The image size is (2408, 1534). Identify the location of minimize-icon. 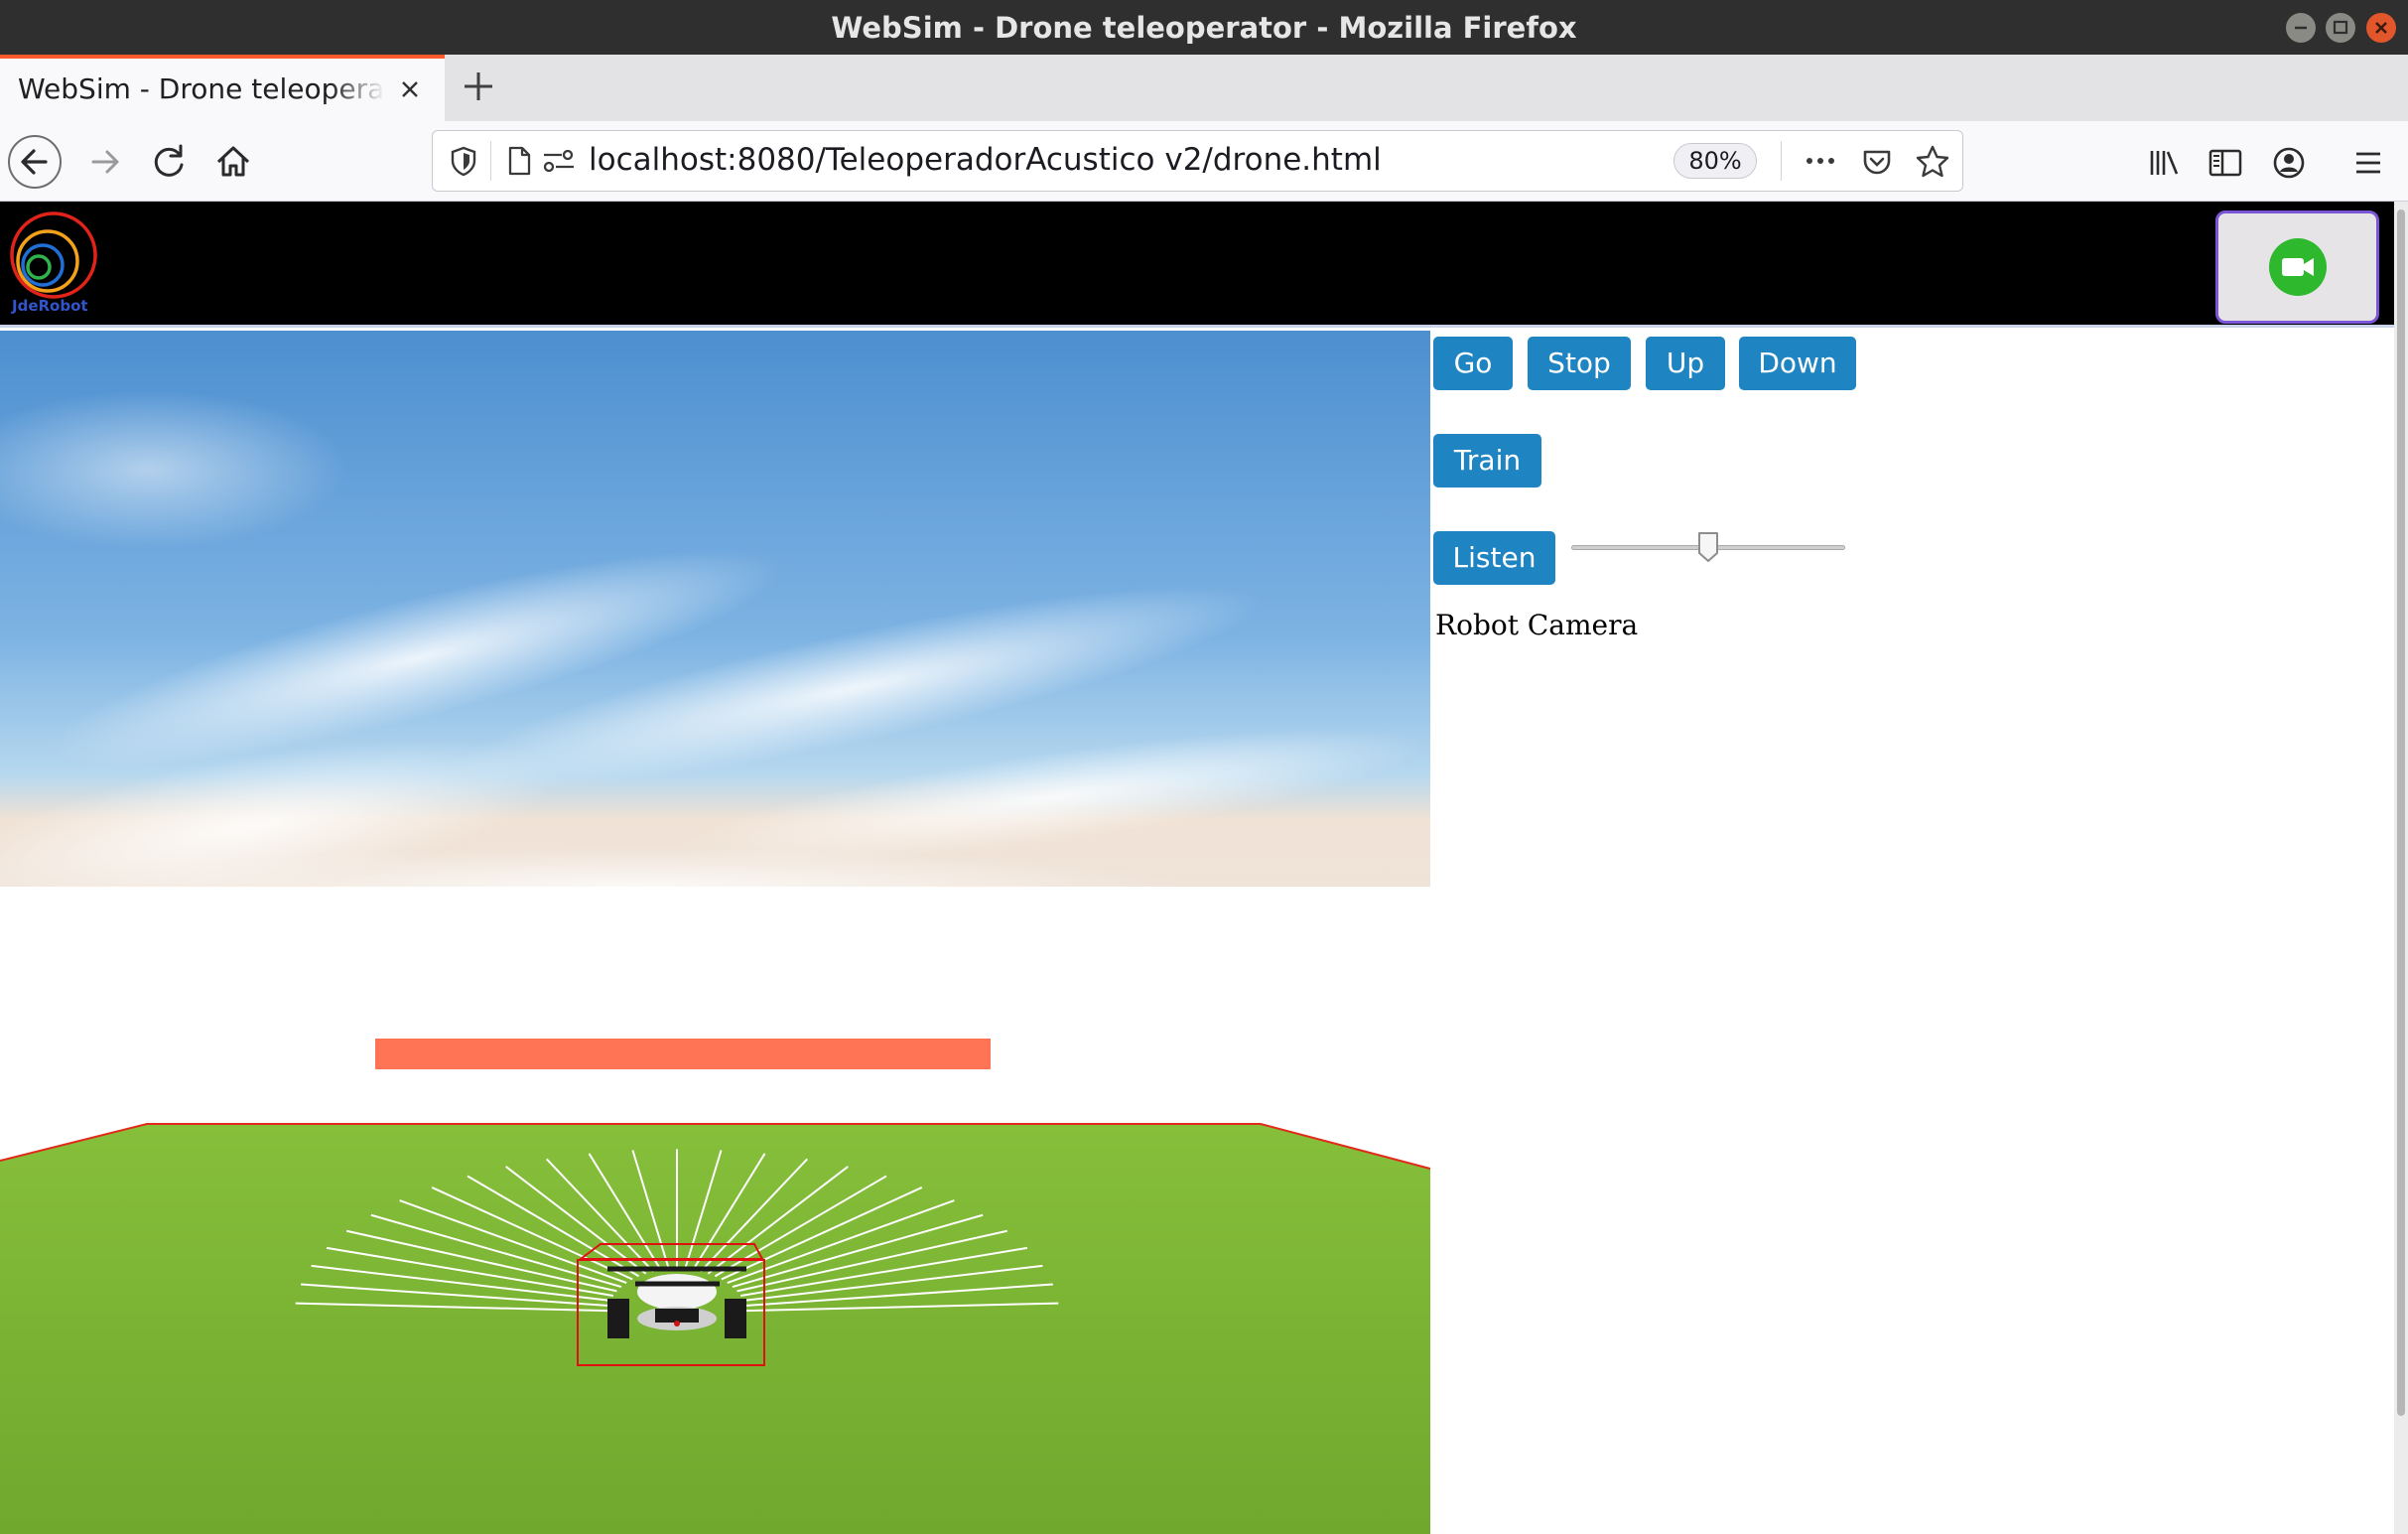
(2301, 28).